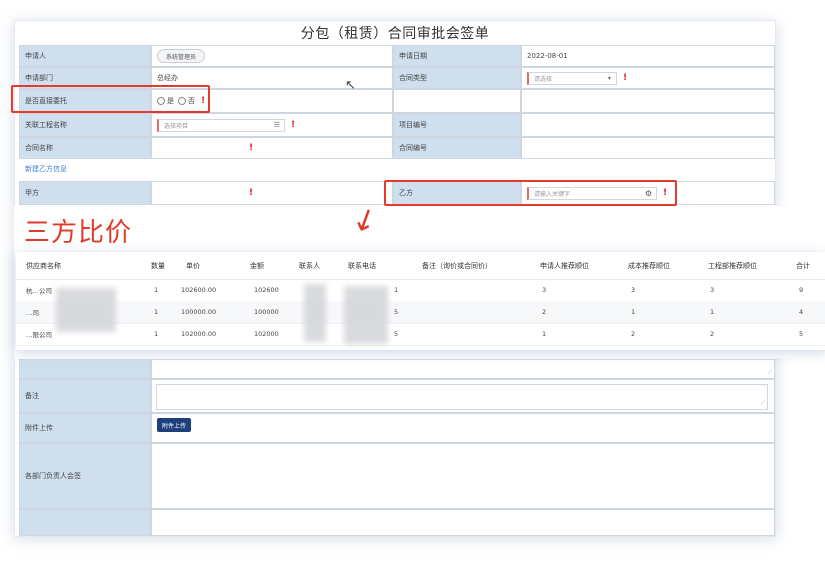  Describe the element at coordinates (420, 334) in the screenshot. I see `table-row: …限公司 1 102000.00 102000 5 1 2 2 5` at that location.